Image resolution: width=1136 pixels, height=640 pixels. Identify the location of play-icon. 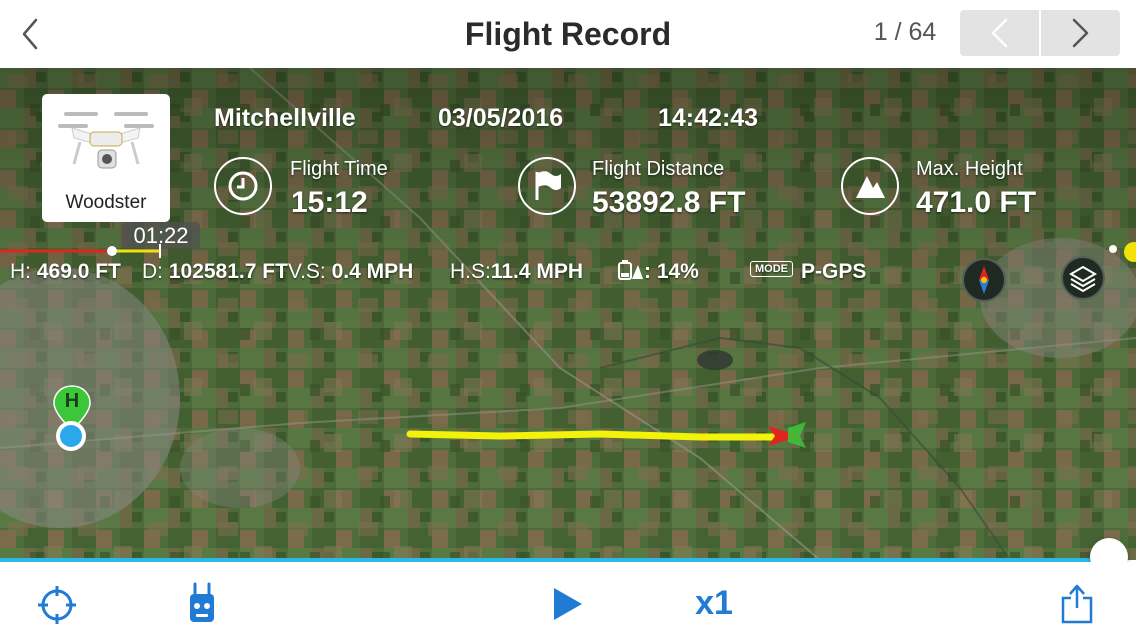
(568, 604).